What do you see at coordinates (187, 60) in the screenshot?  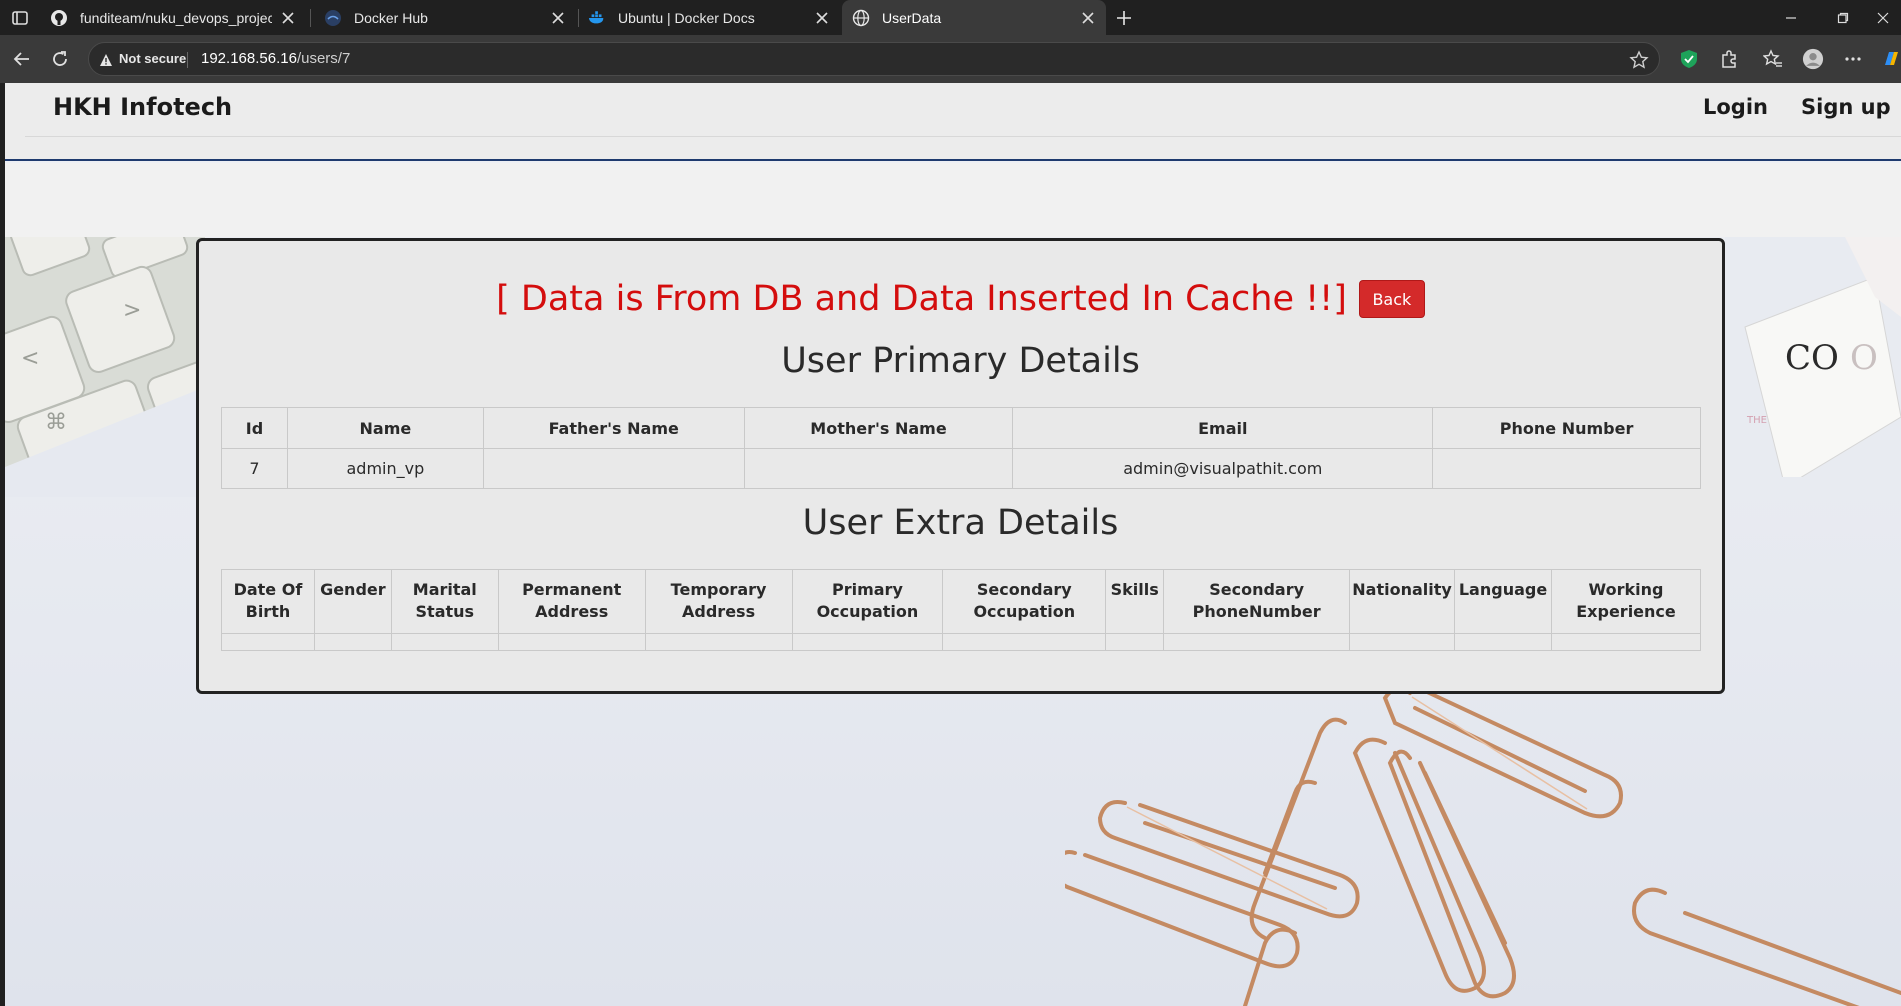 I see `divider` at bounding box center [187, 60].